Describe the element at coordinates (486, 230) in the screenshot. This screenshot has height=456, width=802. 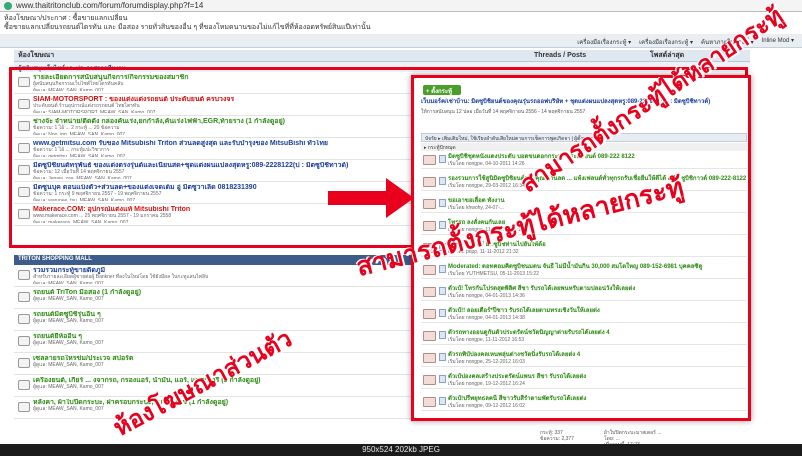
I see `popup-thread-starter: เริ่มโดย nongpe, 11-11-2012 19:23` at that location.